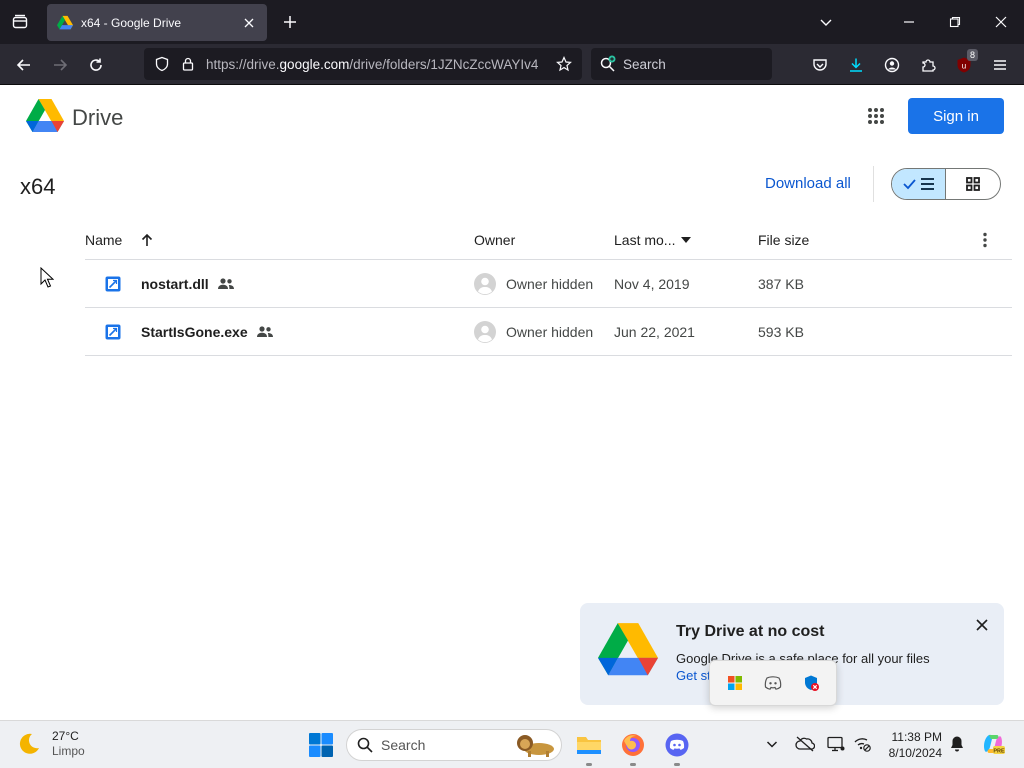 Image resolution: width=1024 pixels, height=768 pixels. What do you see at coordinates (781, 284) in the screenshot?
I see `size-cell: 387 KB` at bounding box center [781, 284].